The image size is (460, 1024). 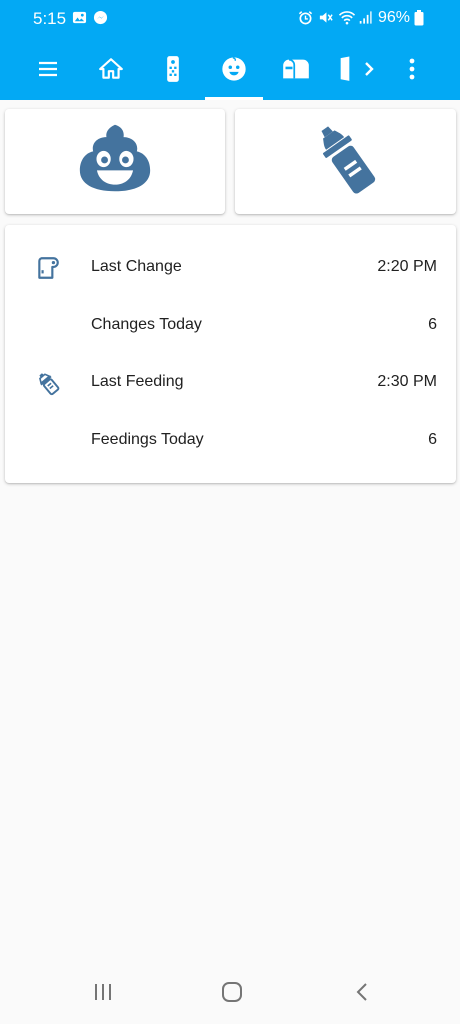 I want to click on recents-button, so click(x=103, y=994).